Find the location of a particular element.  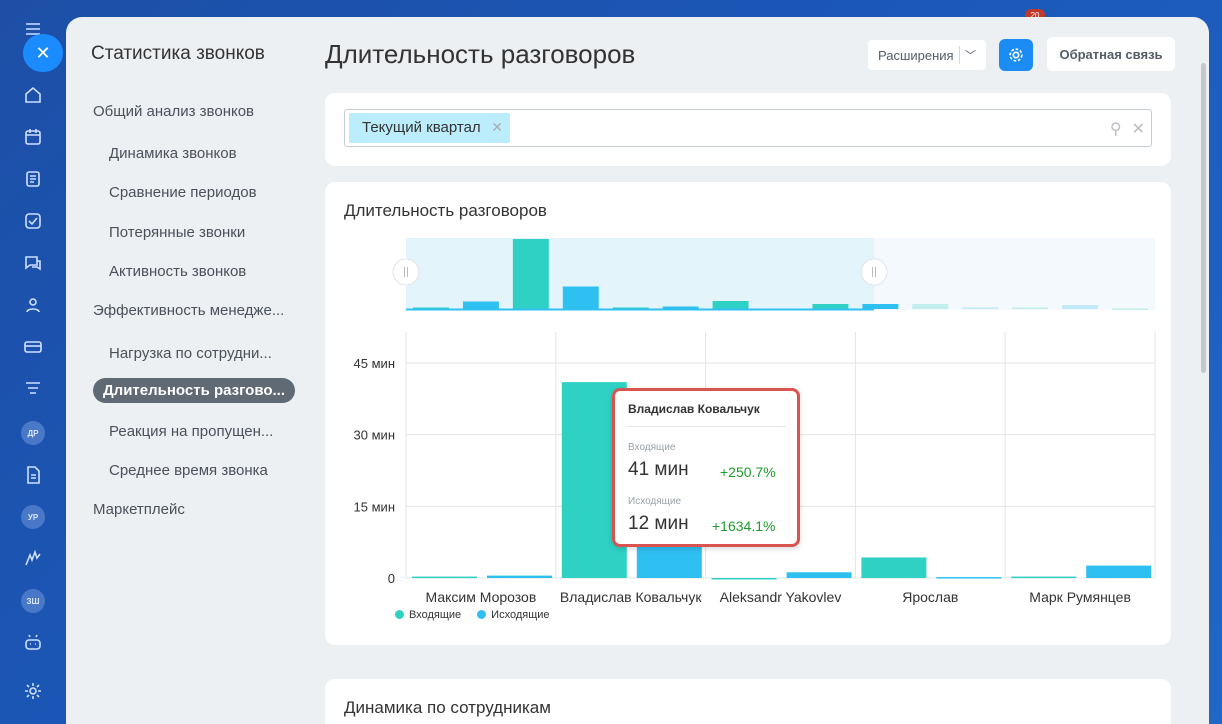

sidebar-item-period-comparison: Сравнение периодов is located at coordinates (183, 192).